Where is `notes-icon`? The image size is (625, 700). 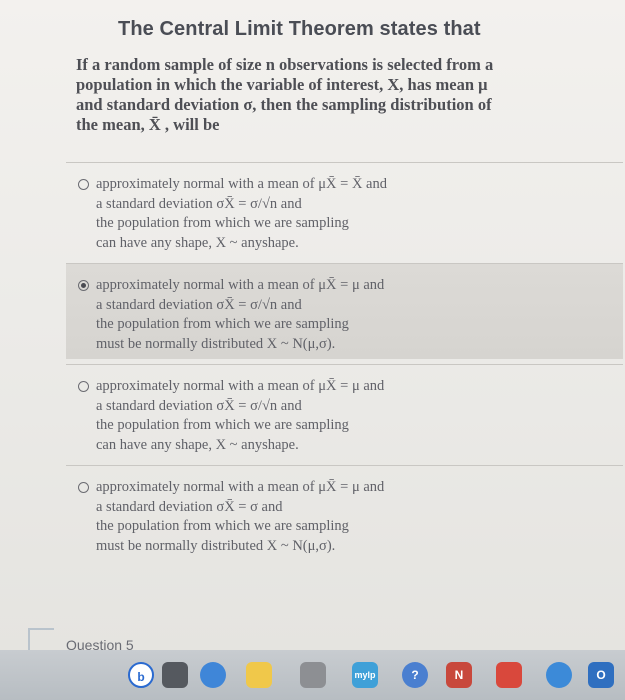
notes-icon is located at coordinates (259, 675).